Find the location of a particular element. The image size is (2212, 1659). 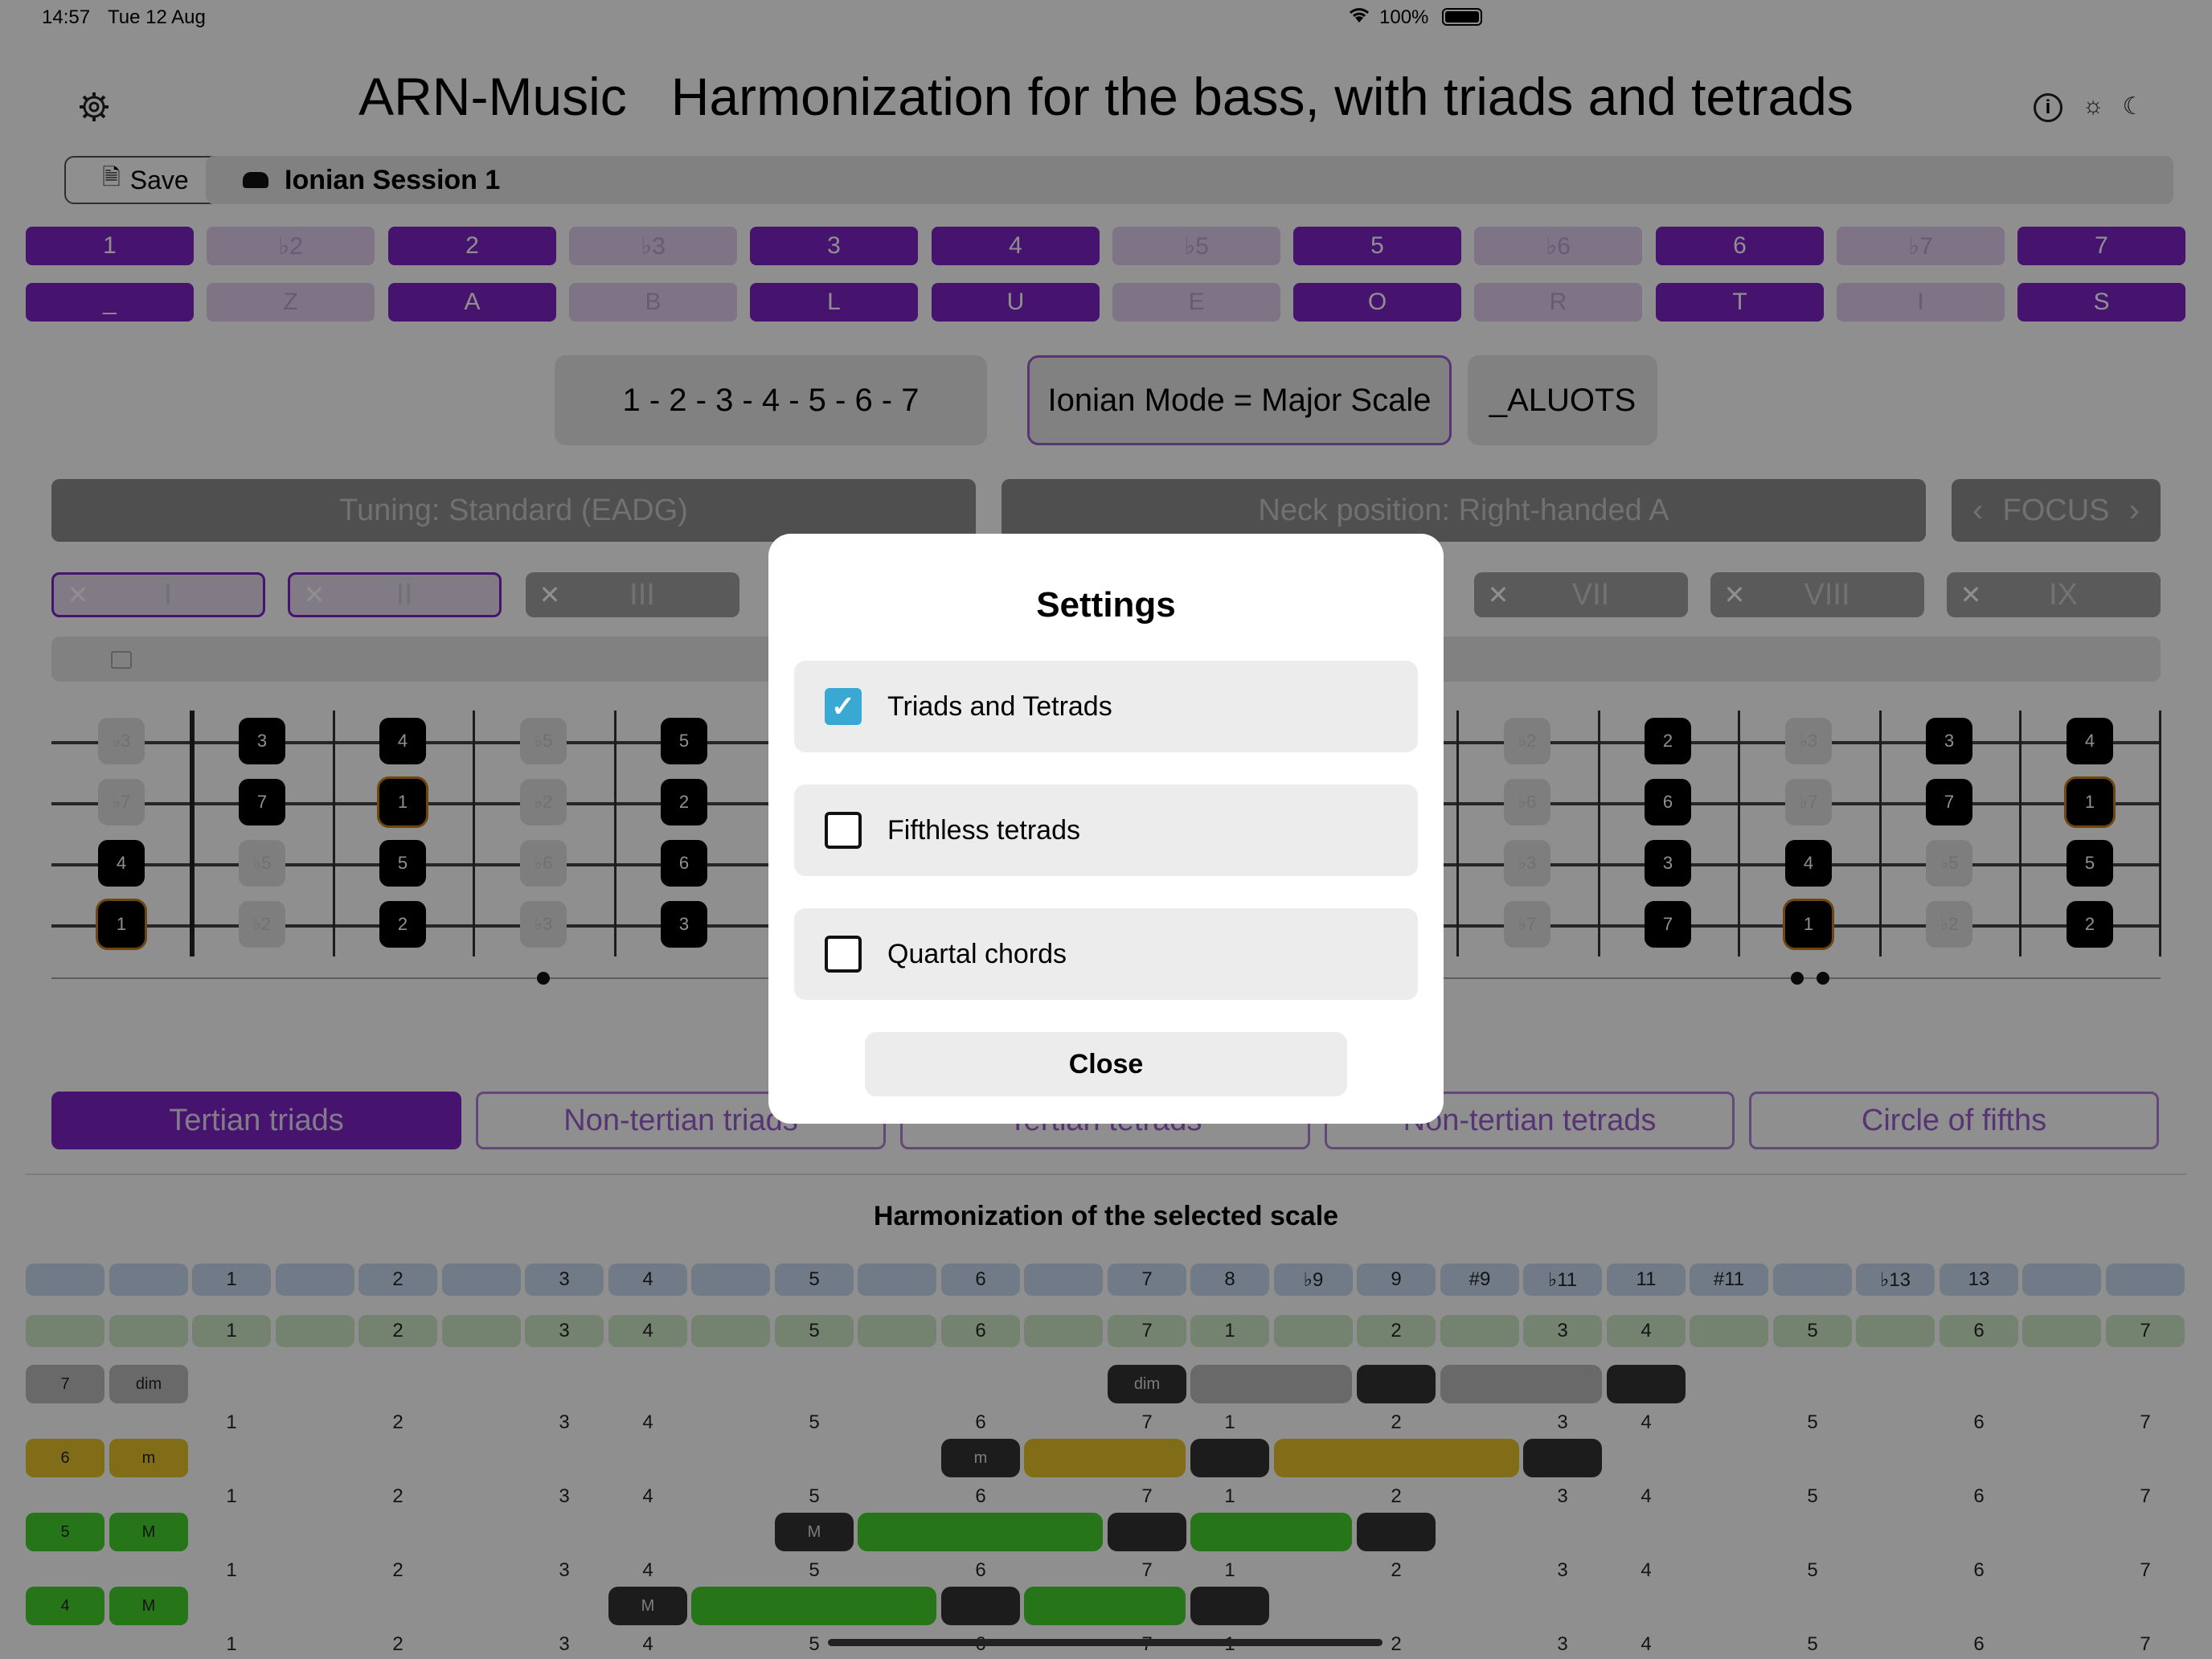

option-label: Triads and Tetrads is located at coordinates (999, 706).